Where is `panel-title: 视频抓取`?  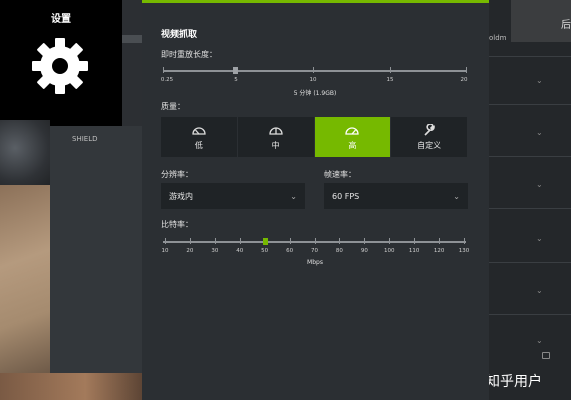
panel-title: 视频抓取 is located at coordinates (179, 35).